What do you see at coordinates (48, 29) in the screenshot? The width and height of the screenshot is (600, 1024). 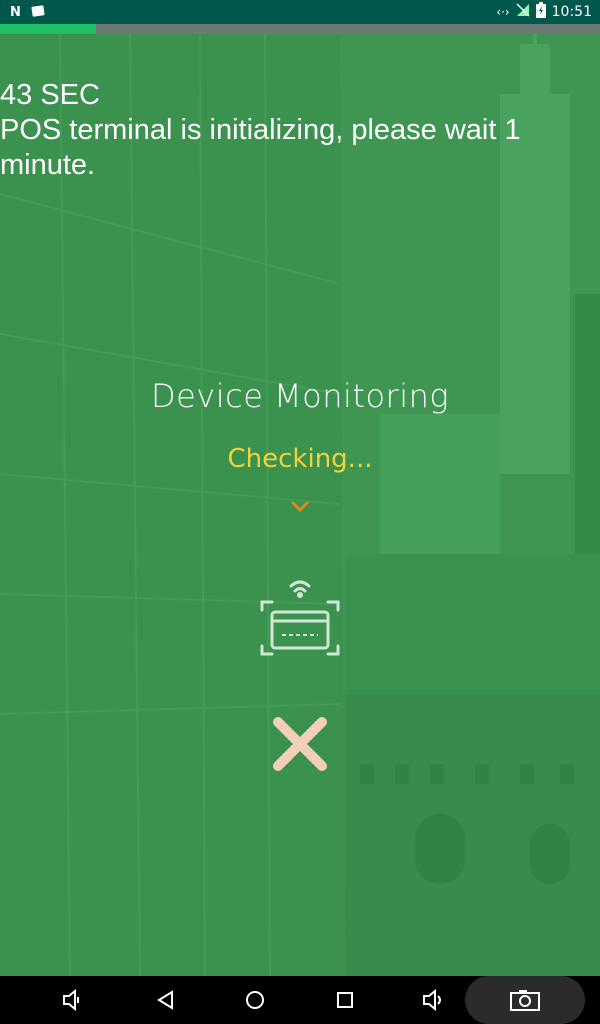 I see `progress-fill` at bounding box center [48, 29].